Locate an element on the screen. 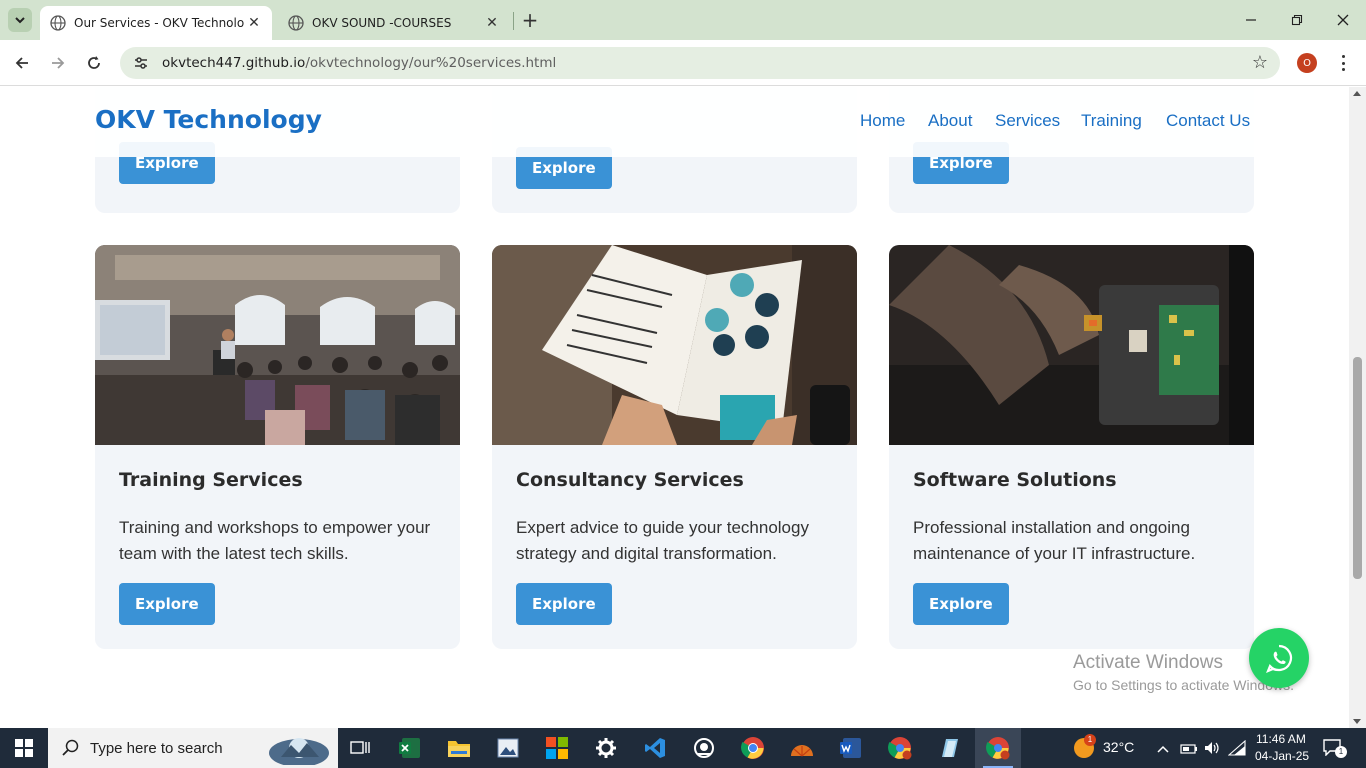 The height and width of the screenshot is (768, 1366). explore-training-button: Explore is located at coordinates (167, 604).